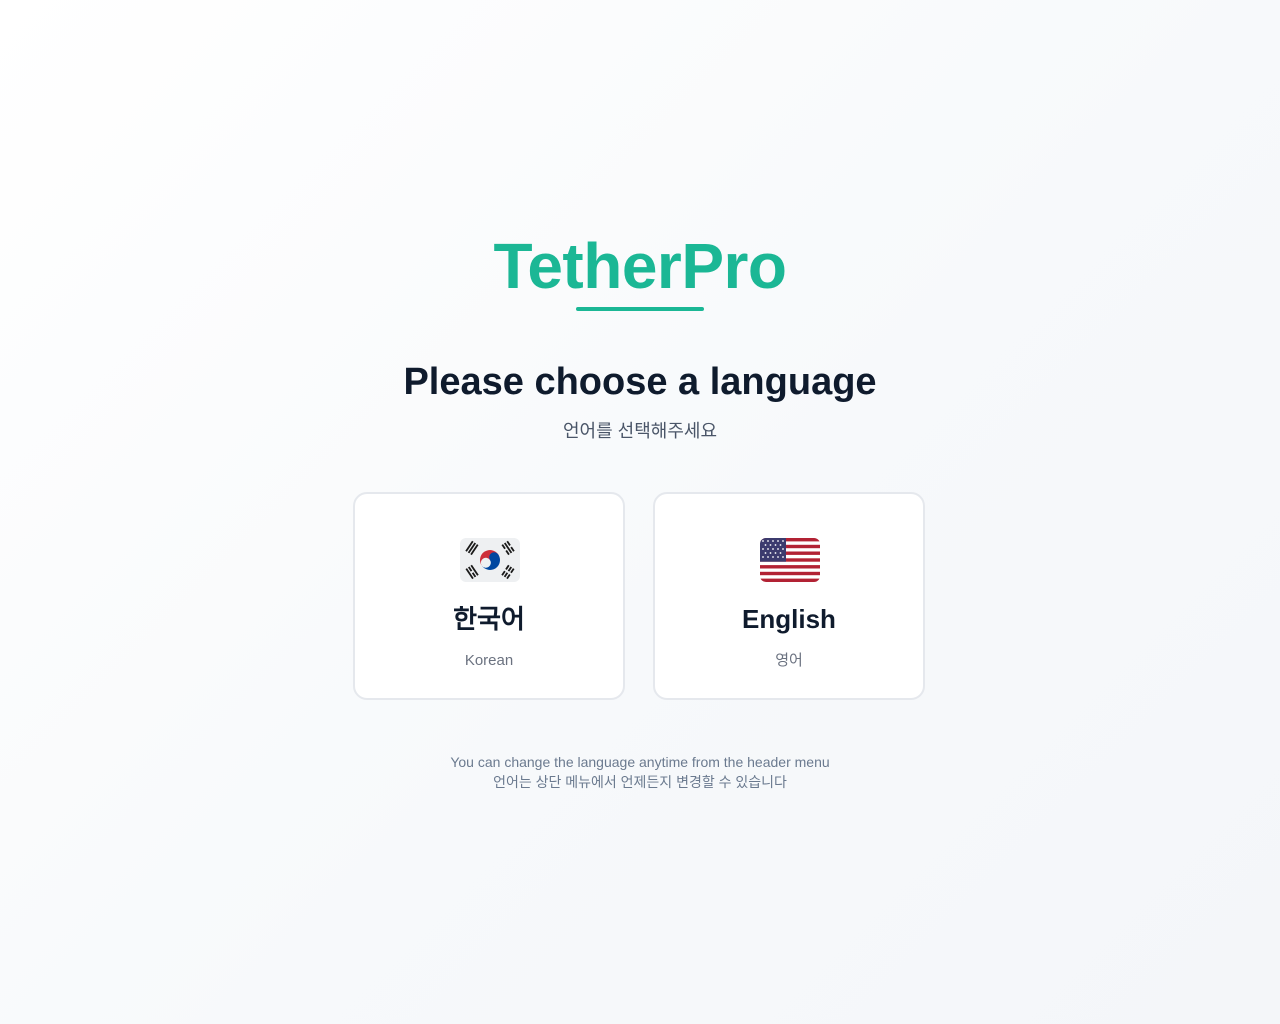  What do you see at coordinates (640, 382) in the screenshot?
I see `page-title: Please choose a language` at bounding box center [640, 382].